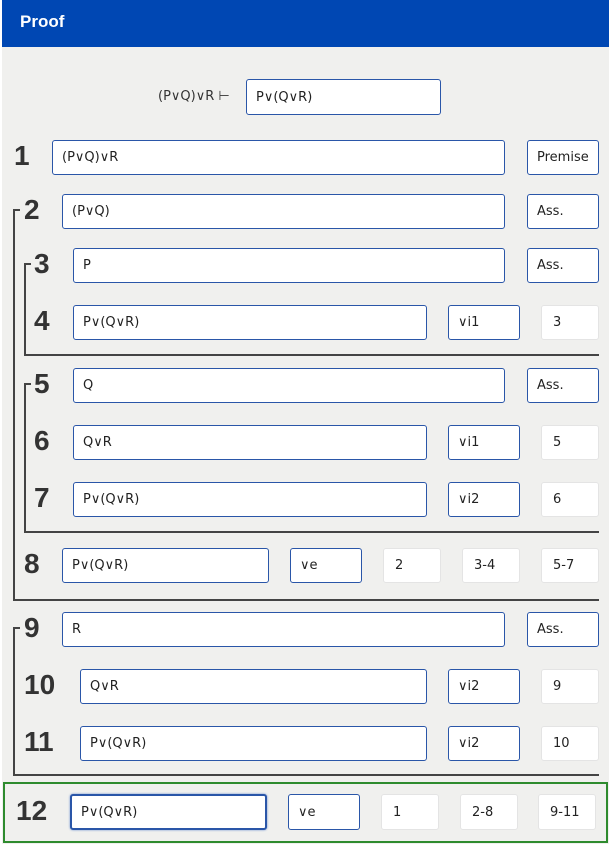  What do you see at coordinates (570, 322) in the screenshot?
I see `reference-input: 3` at bounding box center [570, 322].